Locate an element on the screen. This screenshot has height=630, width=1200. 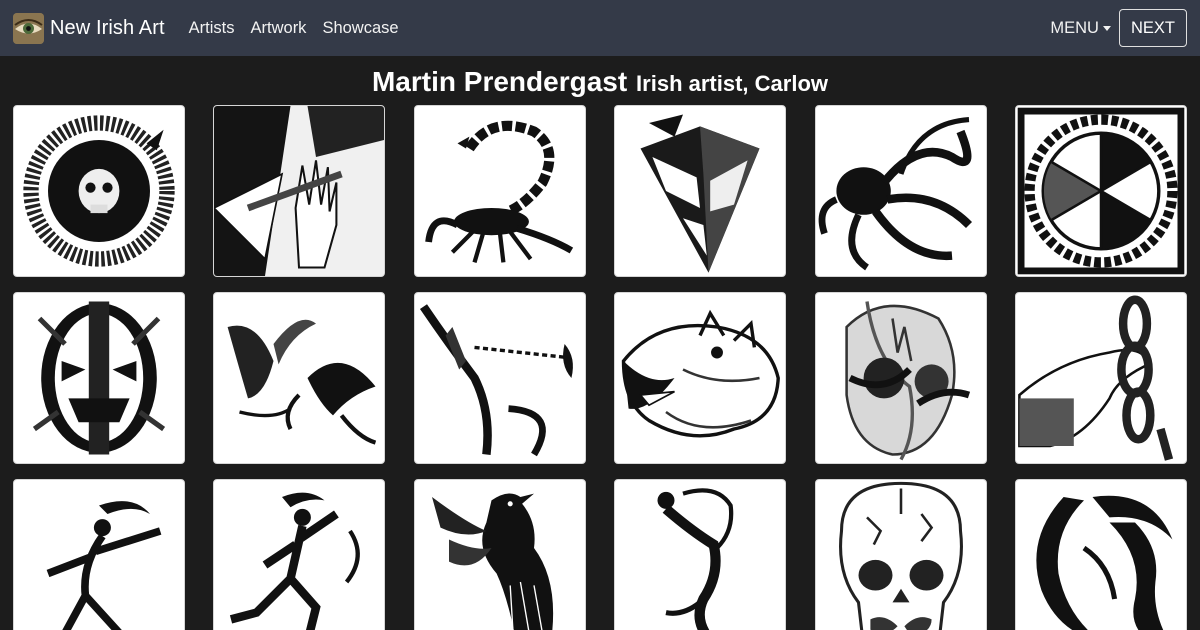
tribal-moon-figure-artwork-icon is located at coordinates (1104, 562).